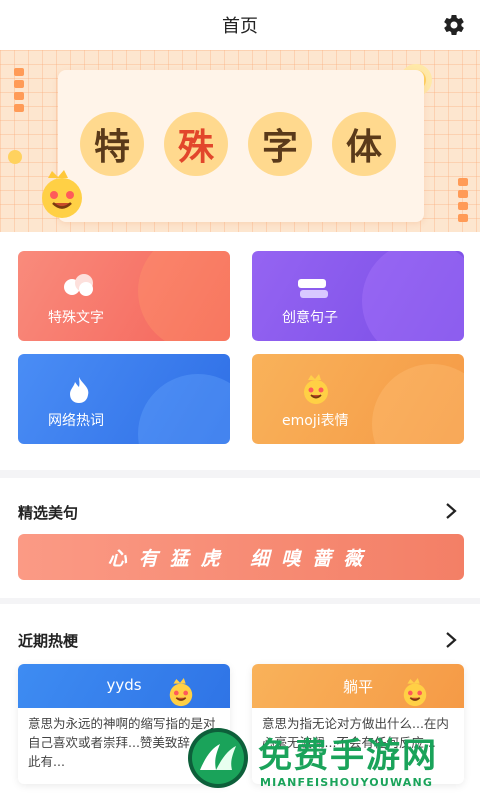  I want to click on cloud-icon, so click(78, 285).